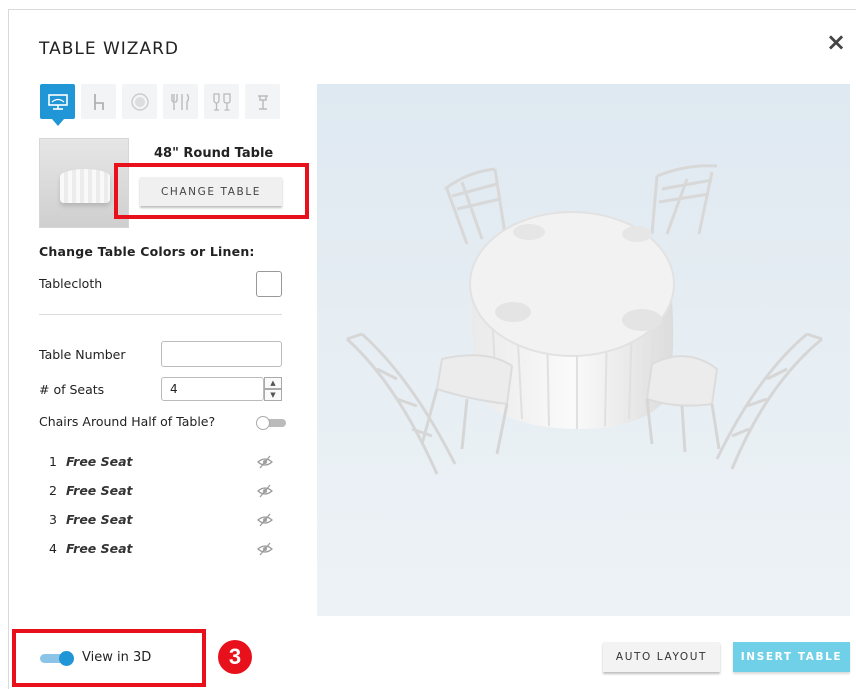 This screenshot has width=856, height=689. What do you see at coordinates (160, 314) in the screenshot?
I see `section-divider` at bounding box center [160, 314].